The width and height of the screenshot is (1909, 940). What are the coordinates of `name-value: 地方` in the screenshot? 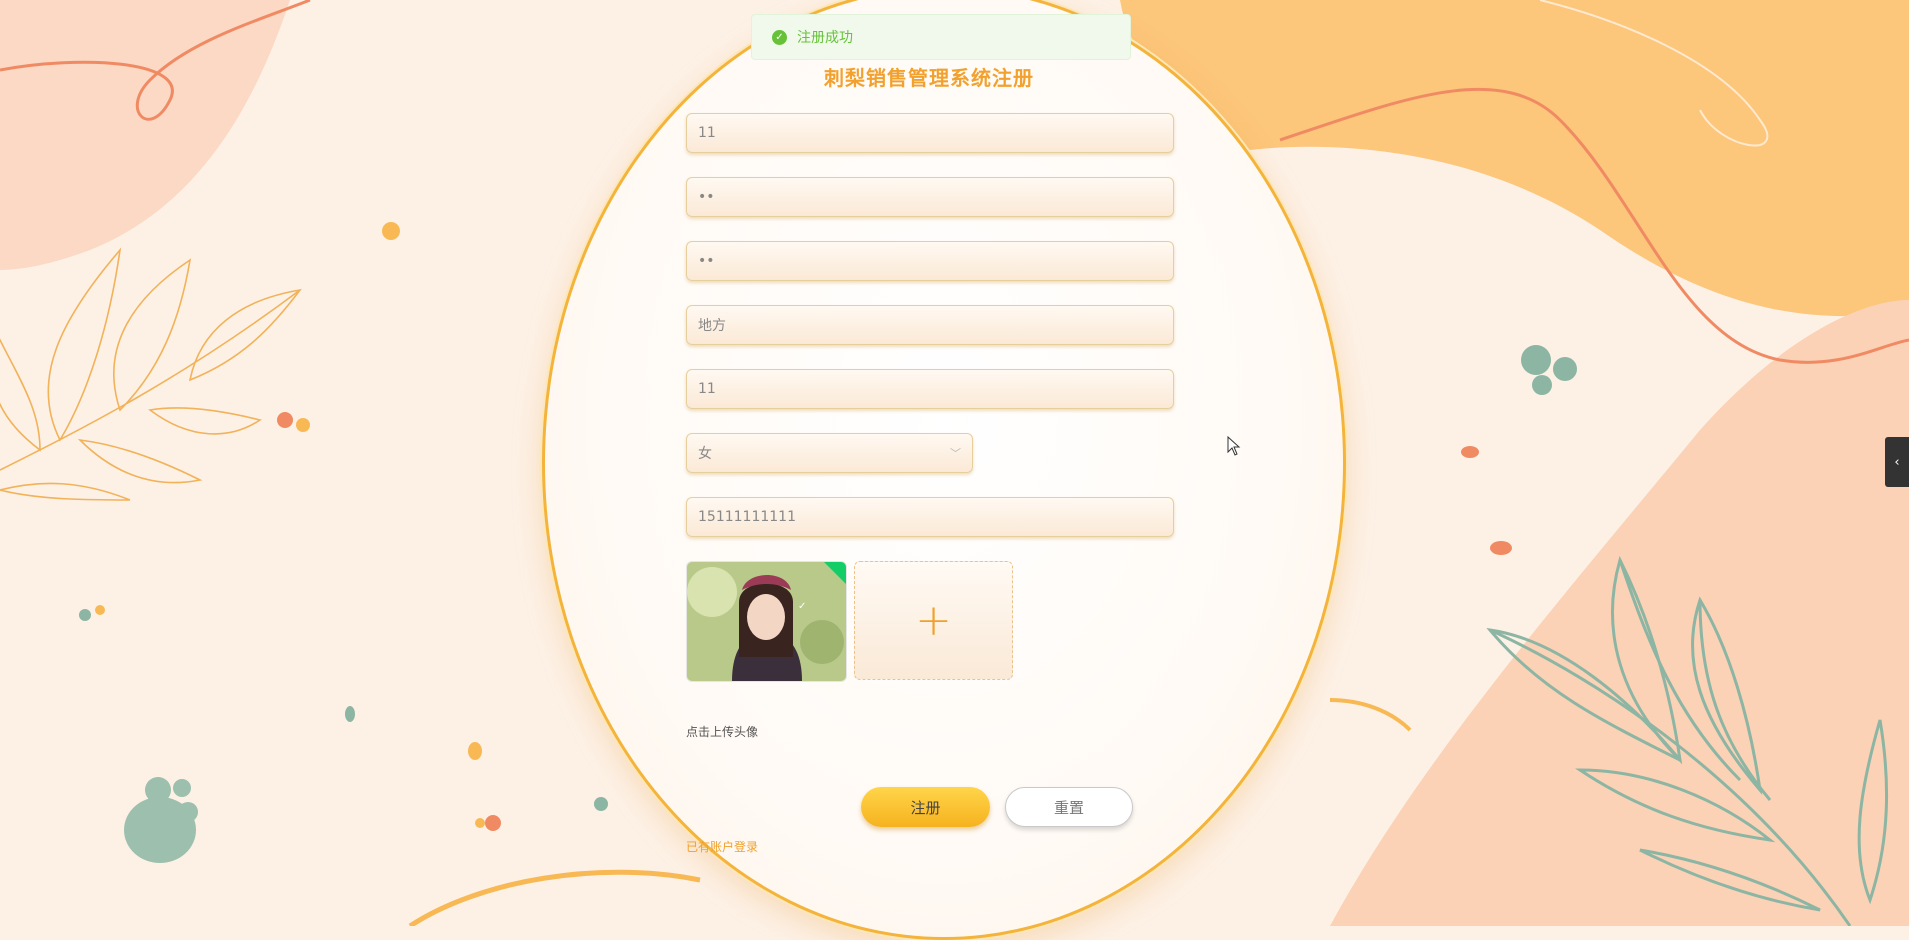 It's located at (712, 326).